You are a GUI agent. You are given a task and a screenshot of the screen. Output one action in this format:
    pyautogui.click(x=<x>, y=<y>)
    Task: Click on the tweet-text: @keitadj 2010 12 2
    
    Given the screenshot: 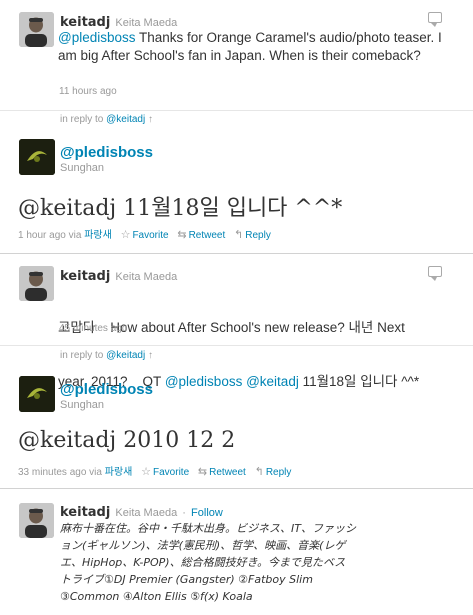 What is the action you would take?
    pyautogui.click(x=127, y=440)
    